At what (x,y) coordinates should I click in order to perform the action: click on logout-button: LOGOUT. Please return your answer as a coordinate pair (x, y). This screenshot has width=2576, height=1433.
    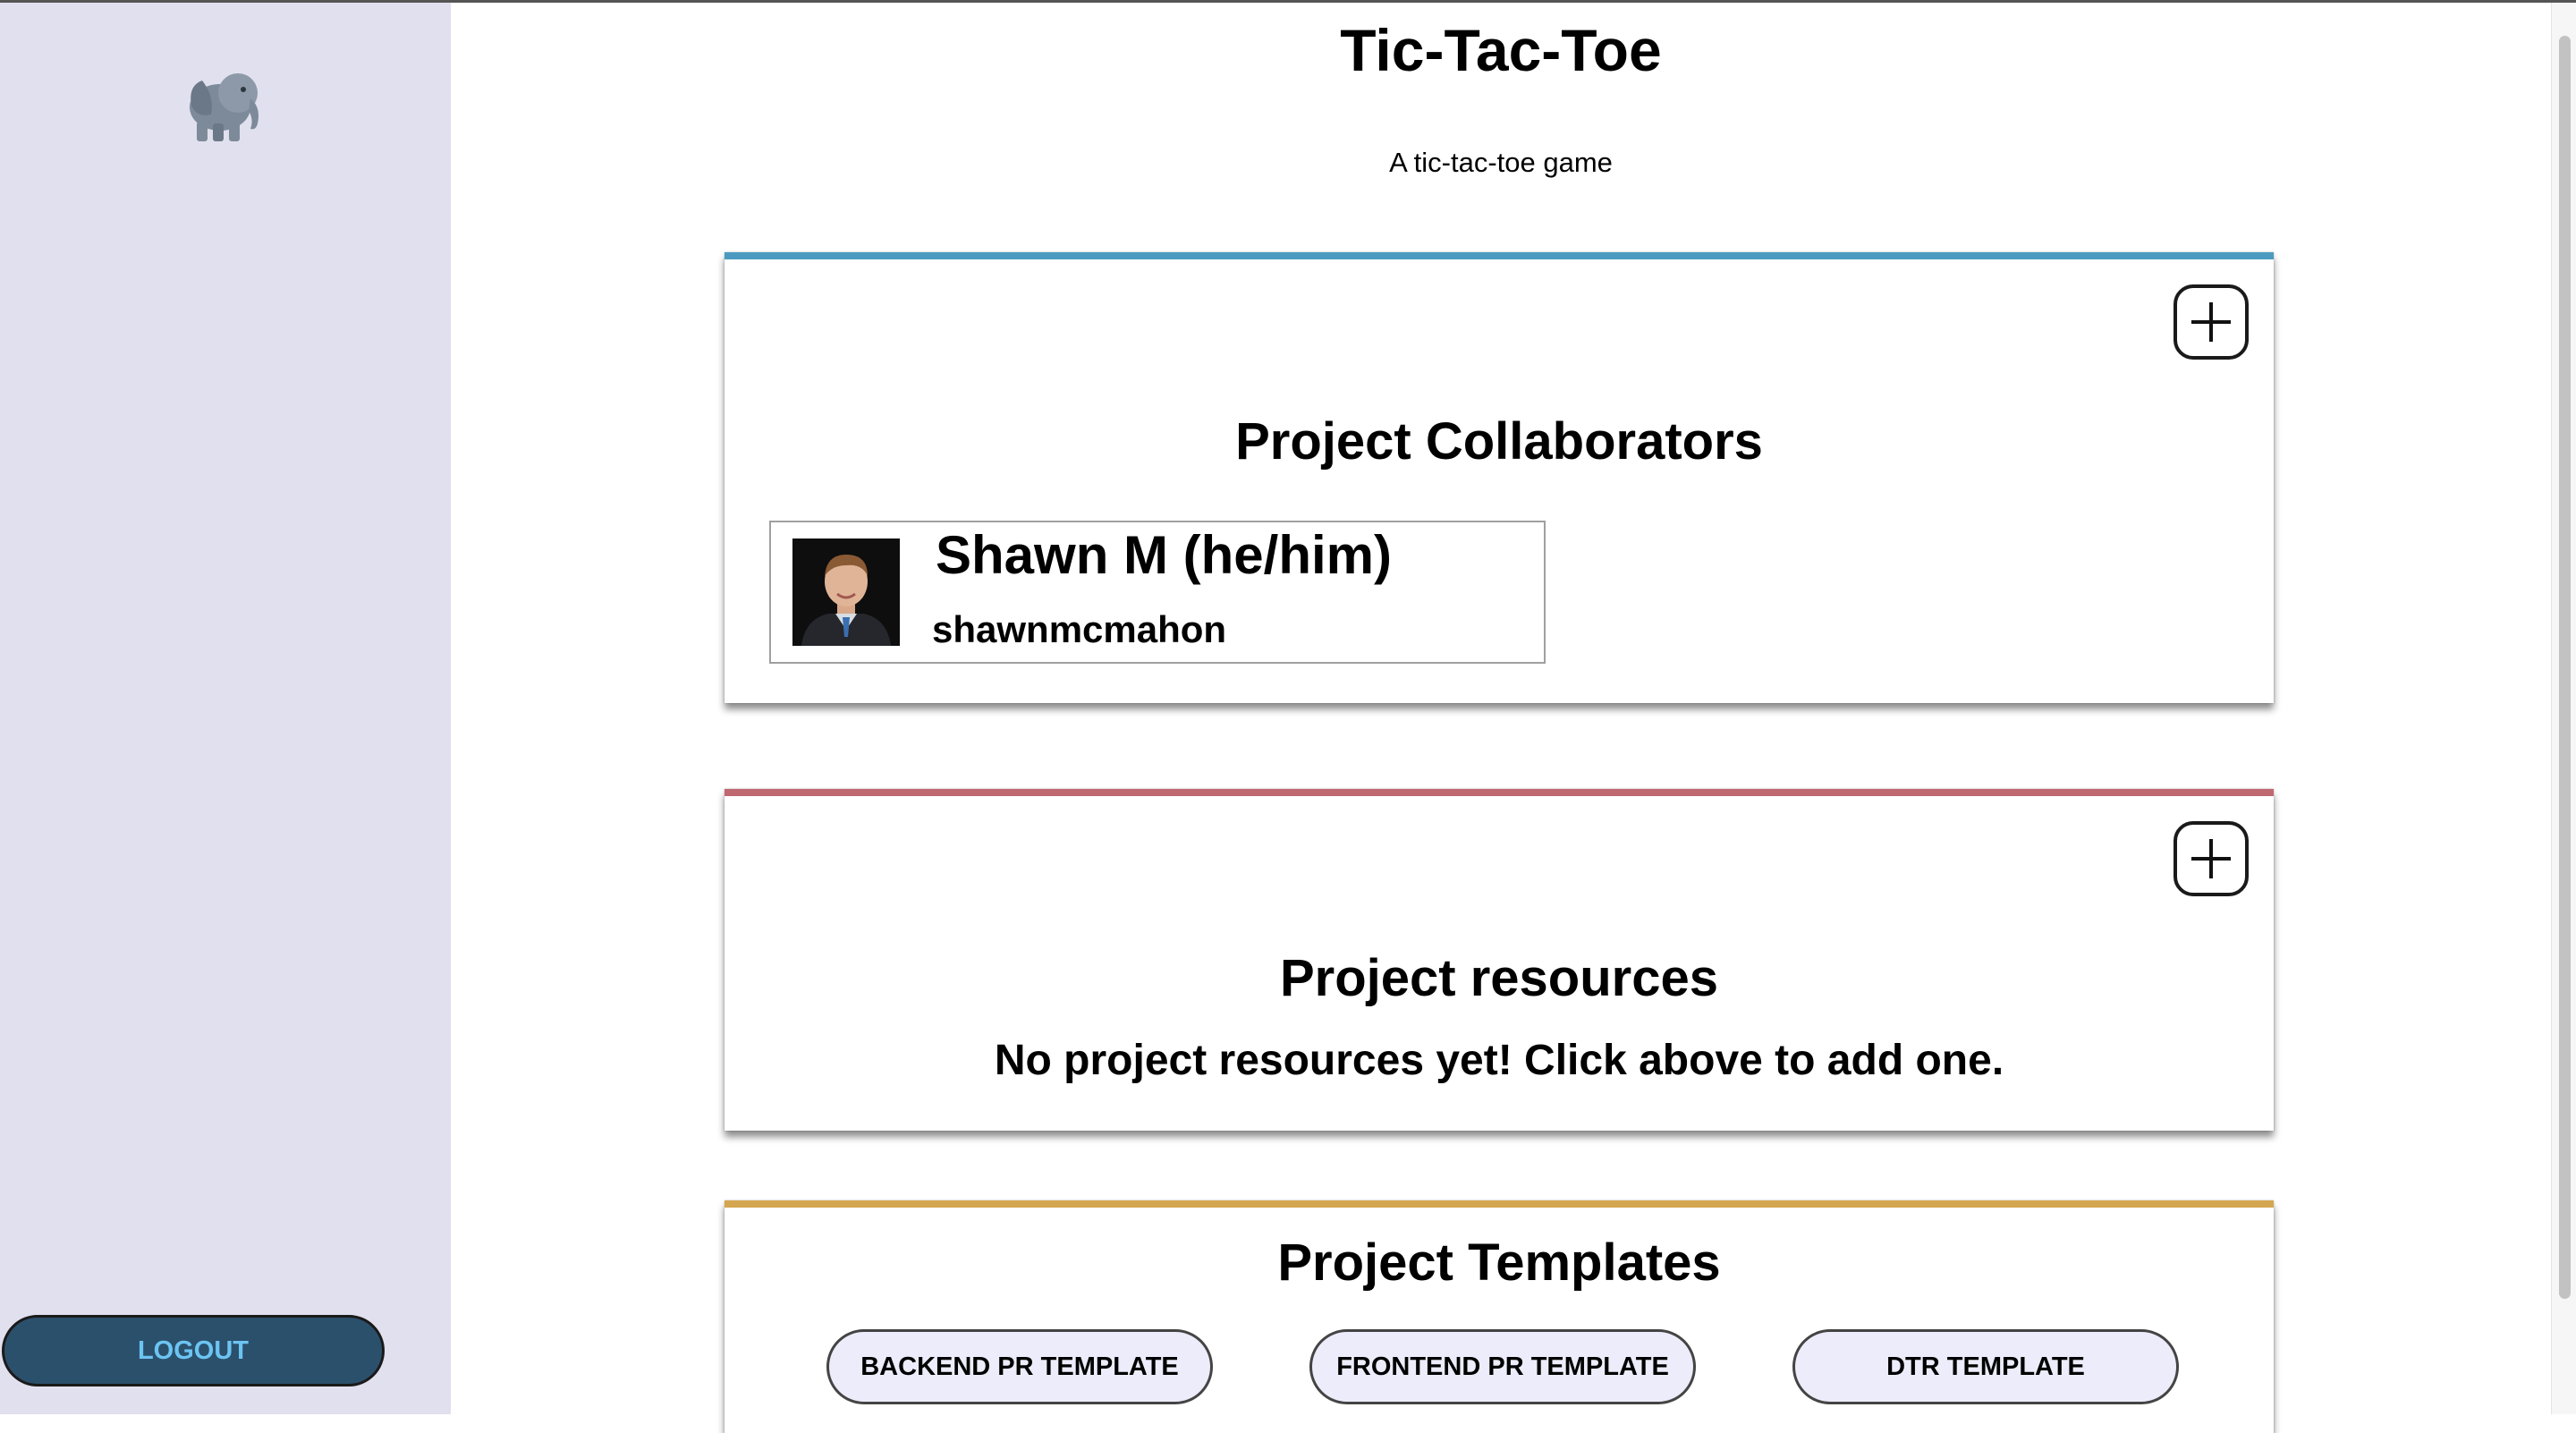
    Looking at the image, I should click on (193, 1350).